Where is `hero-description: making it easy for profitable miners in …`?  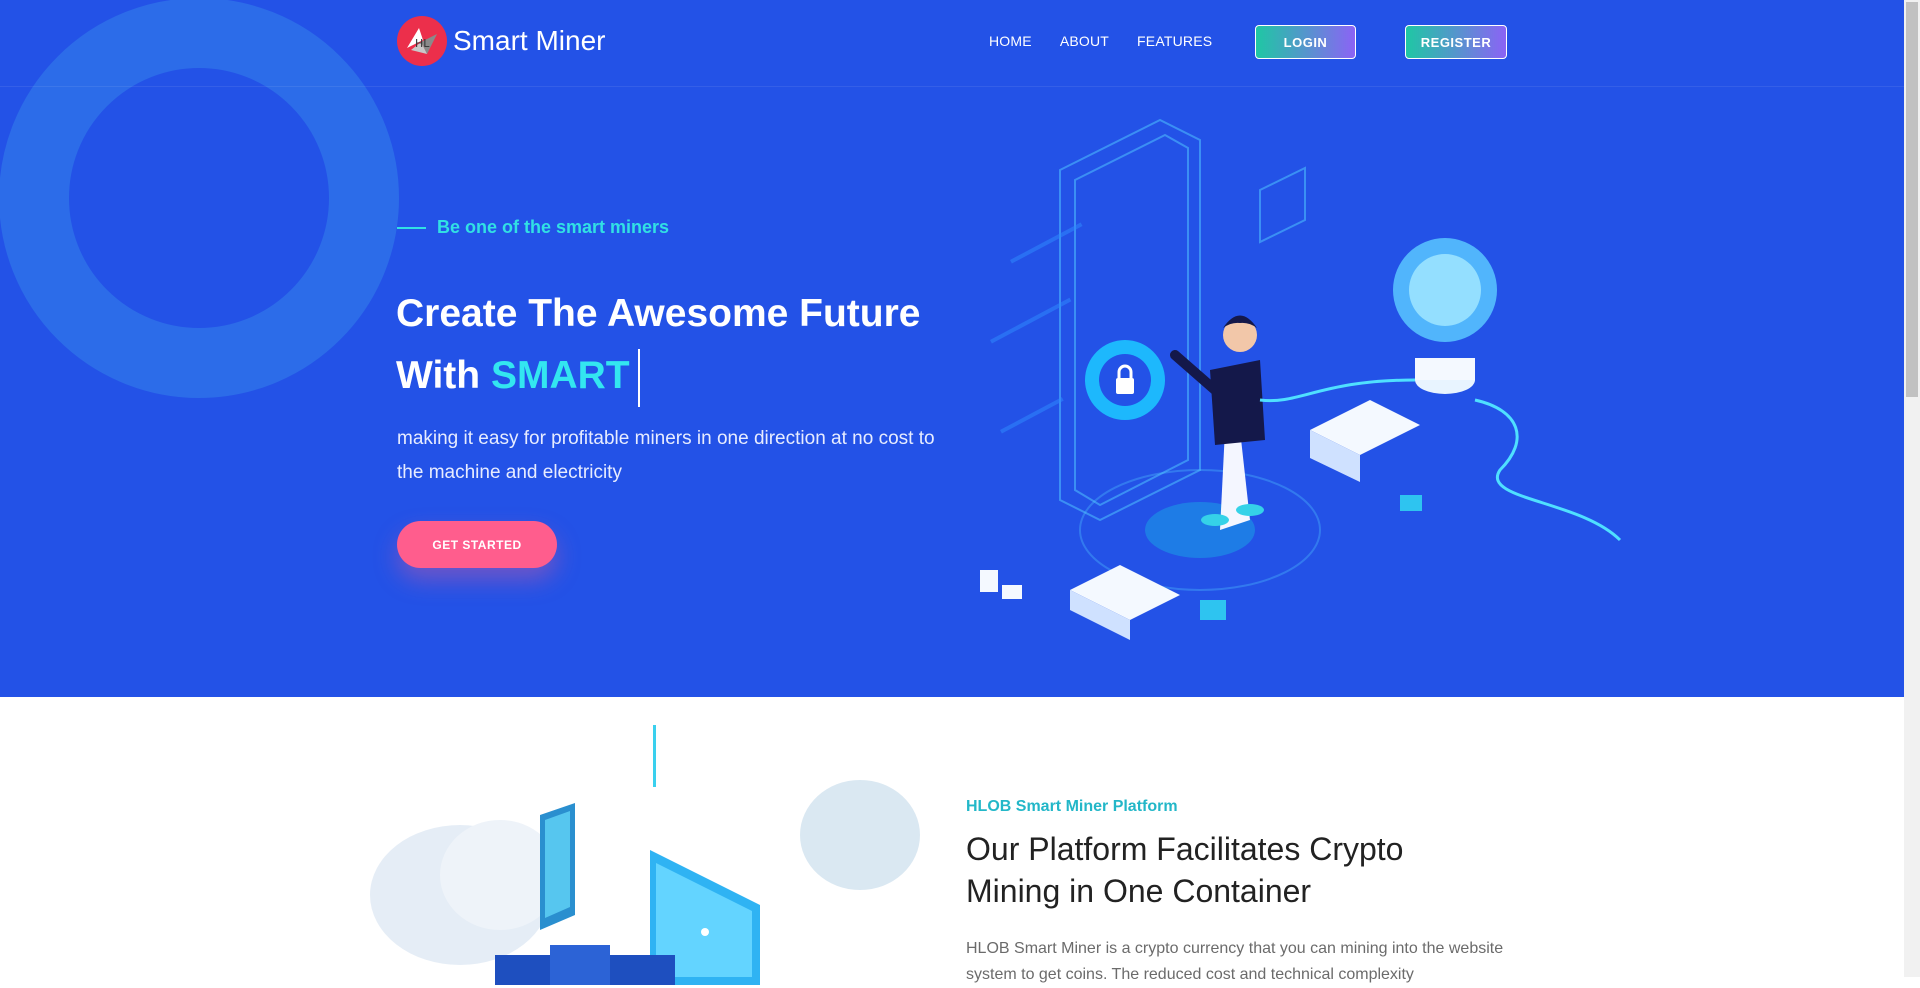
hero-description: making it easy for profitable miners in … is located at coordinates (666, 455).